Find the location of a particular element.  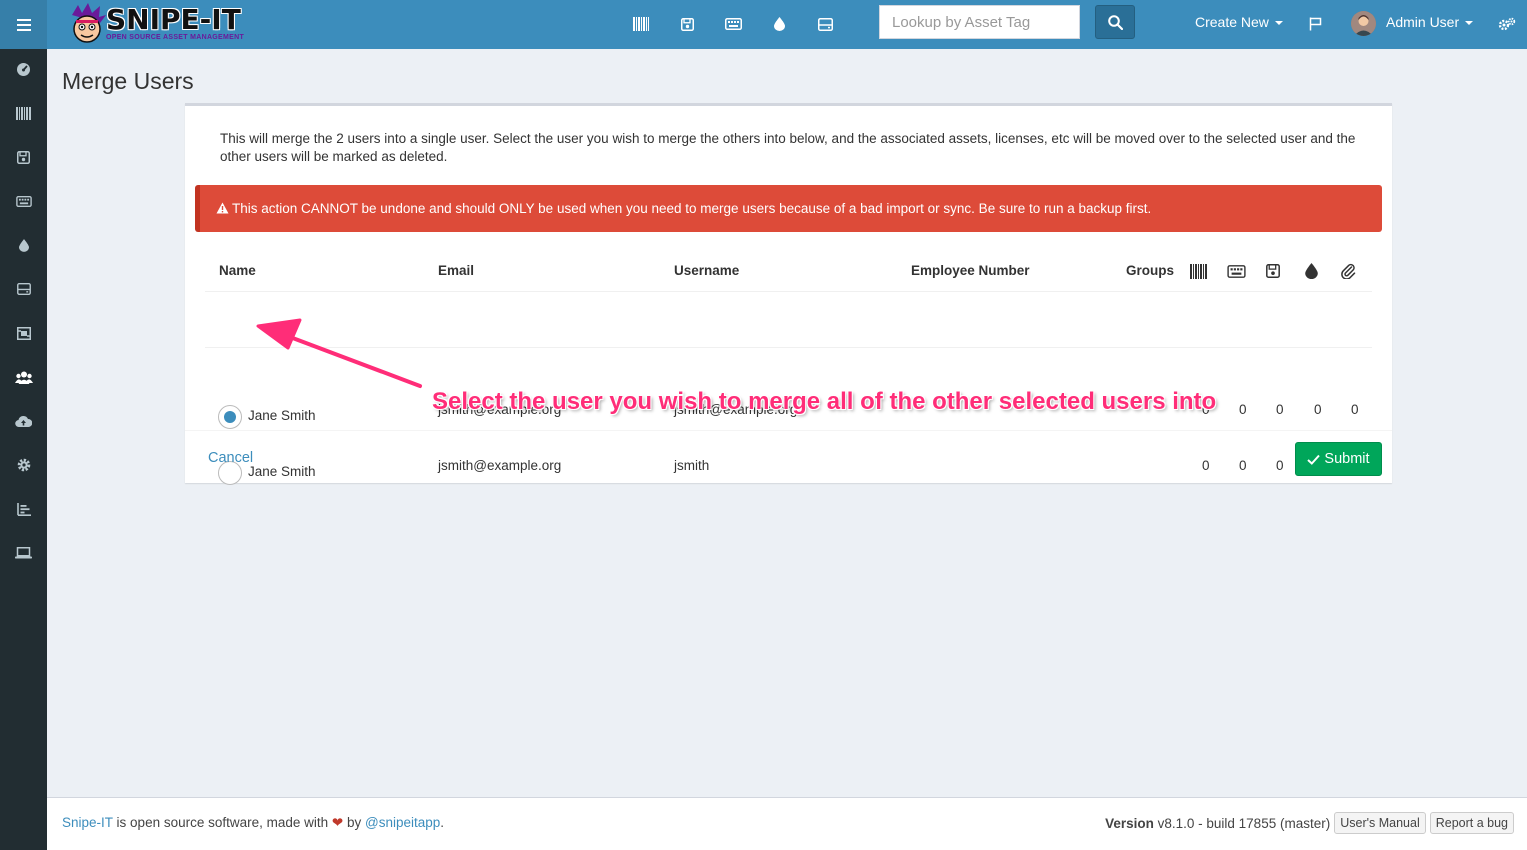

warning-icon is located at coordinates (222, 208).